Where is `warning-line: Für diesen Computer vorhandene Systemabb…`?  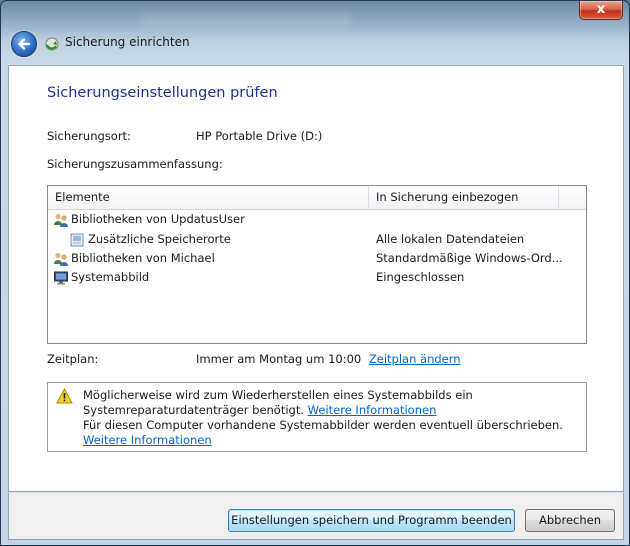 warning-line: Für diesen Computer vorhandene Systemabb… is located at coordinates (330, 433).